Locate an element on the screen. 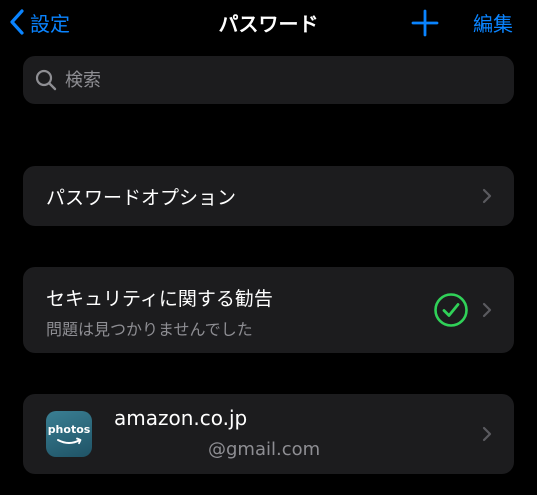 This screenshot has width=537, height=495. back-button-label: 設定 is located at coordinates (50, 23).